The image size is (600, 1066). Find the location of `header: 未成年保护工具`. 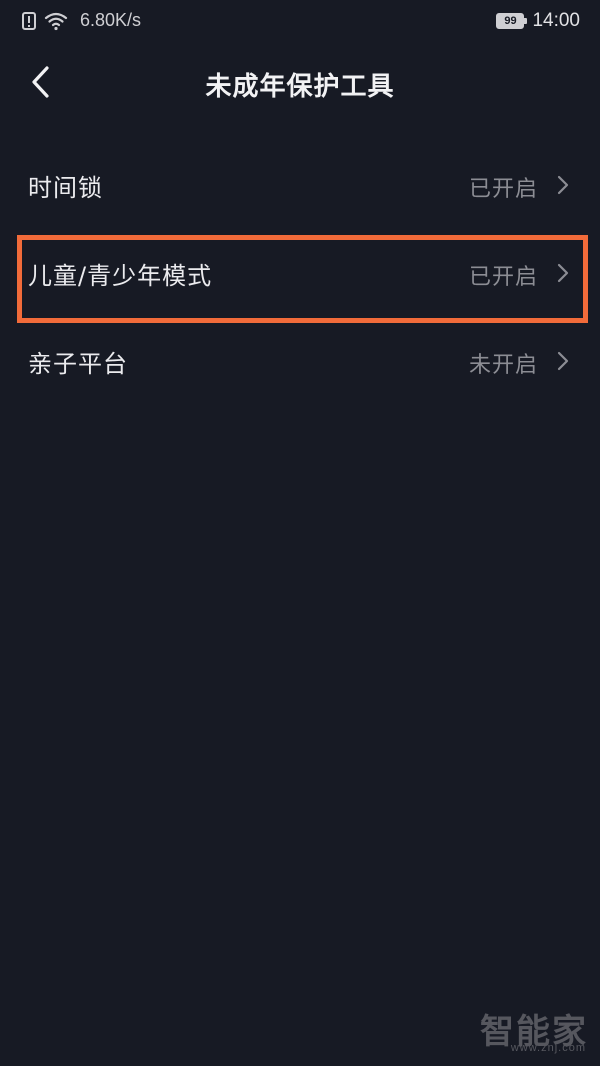

header: 未成年保护工具 is located at coordinates (300, 84).